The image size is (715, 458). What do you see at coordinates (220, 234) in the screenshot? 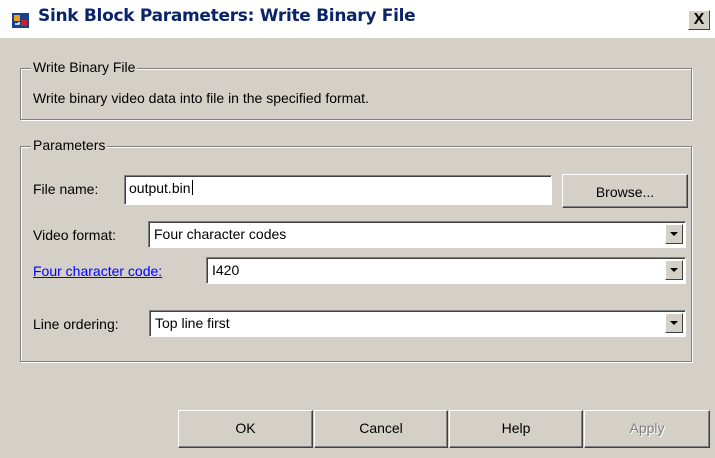
I see `video-format-value: Four character codes` at bounding box center [220, 234].